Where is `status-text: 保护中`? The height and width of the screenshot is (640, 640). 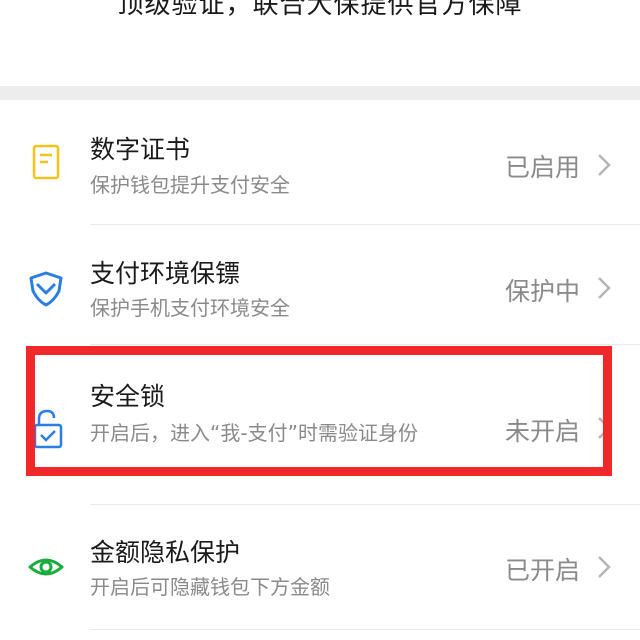 status-text: 保护中 is located at coordinates (542, 291).